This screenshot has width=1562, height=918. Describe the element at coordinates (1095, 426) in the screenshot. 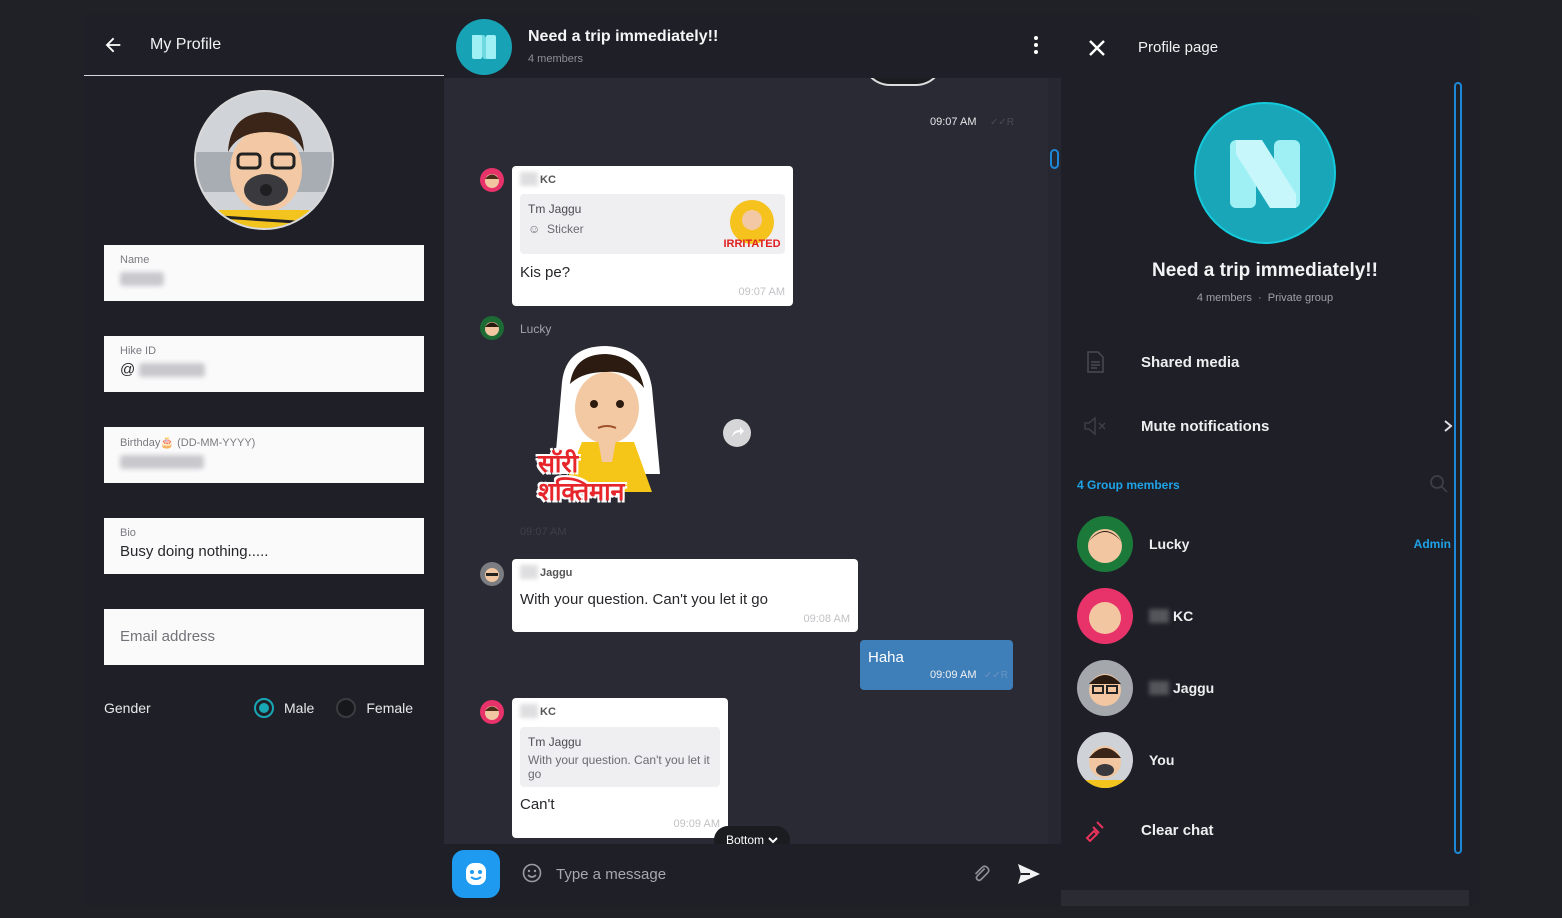

I see `mute-icon` at that location.